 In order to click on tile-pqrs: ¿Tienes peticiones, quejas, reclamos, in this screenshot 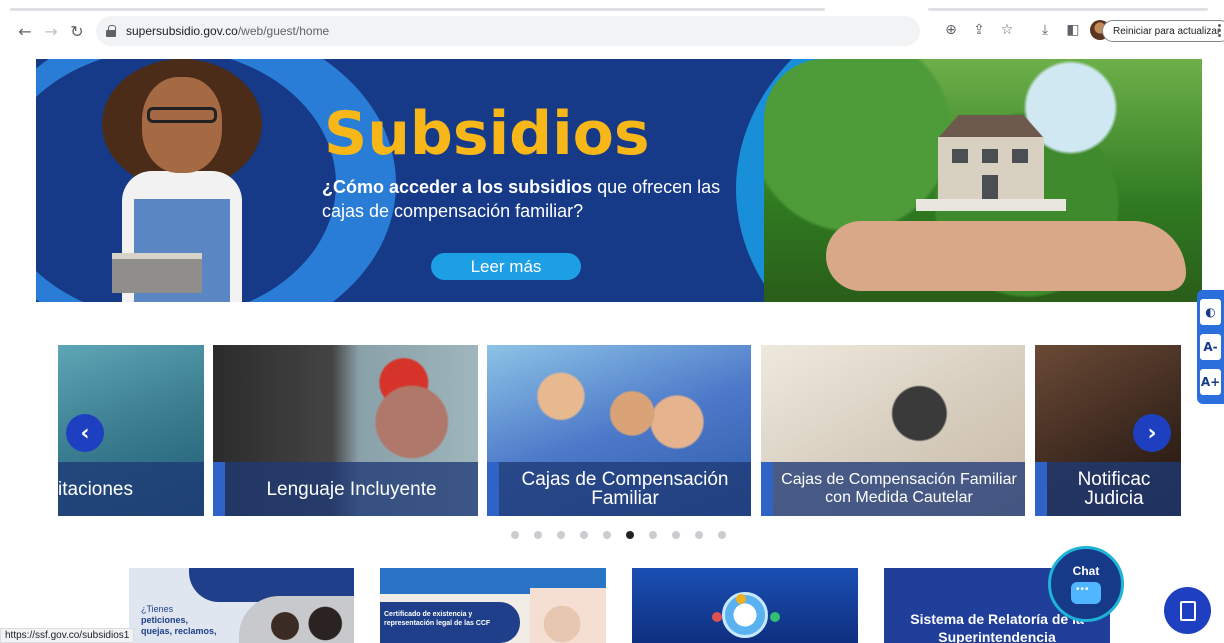, I will do `click(241, 605)`.